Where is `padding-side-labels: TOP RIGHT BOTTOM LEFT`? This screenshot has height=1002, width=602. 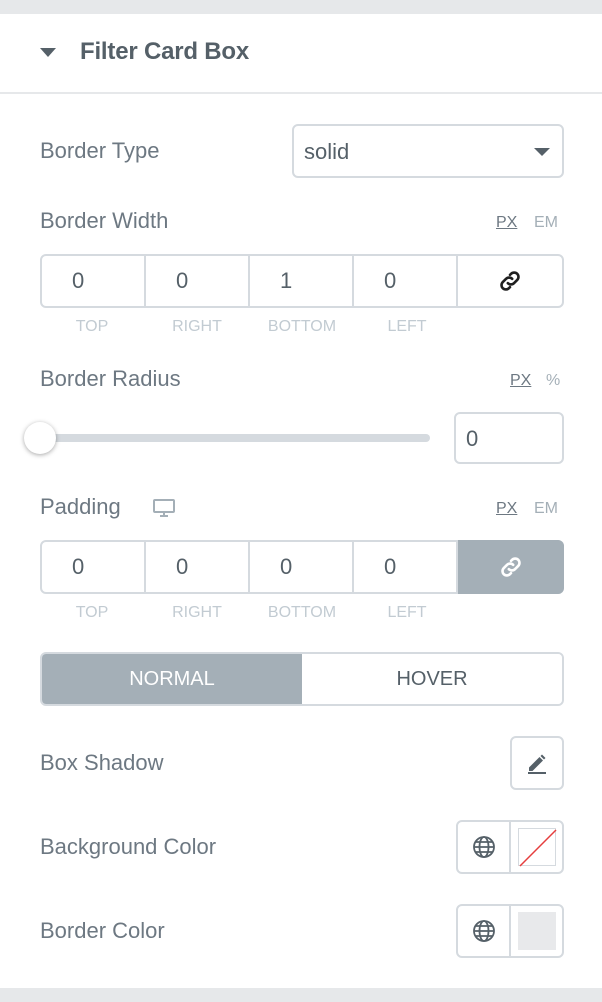 padding-side-labels: TOP RIGHT BOTTOM LEFT is located at coordinates (302, 614).